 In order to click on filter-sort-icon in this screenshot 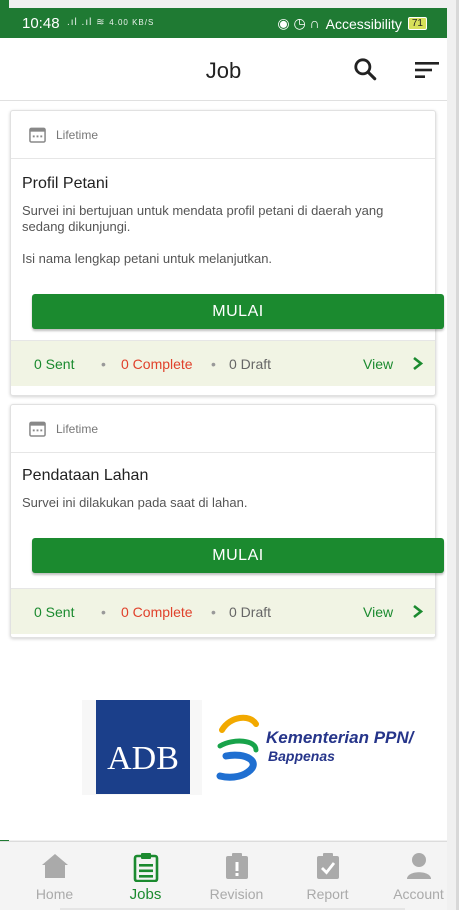, I will do `click(427, 70)`.